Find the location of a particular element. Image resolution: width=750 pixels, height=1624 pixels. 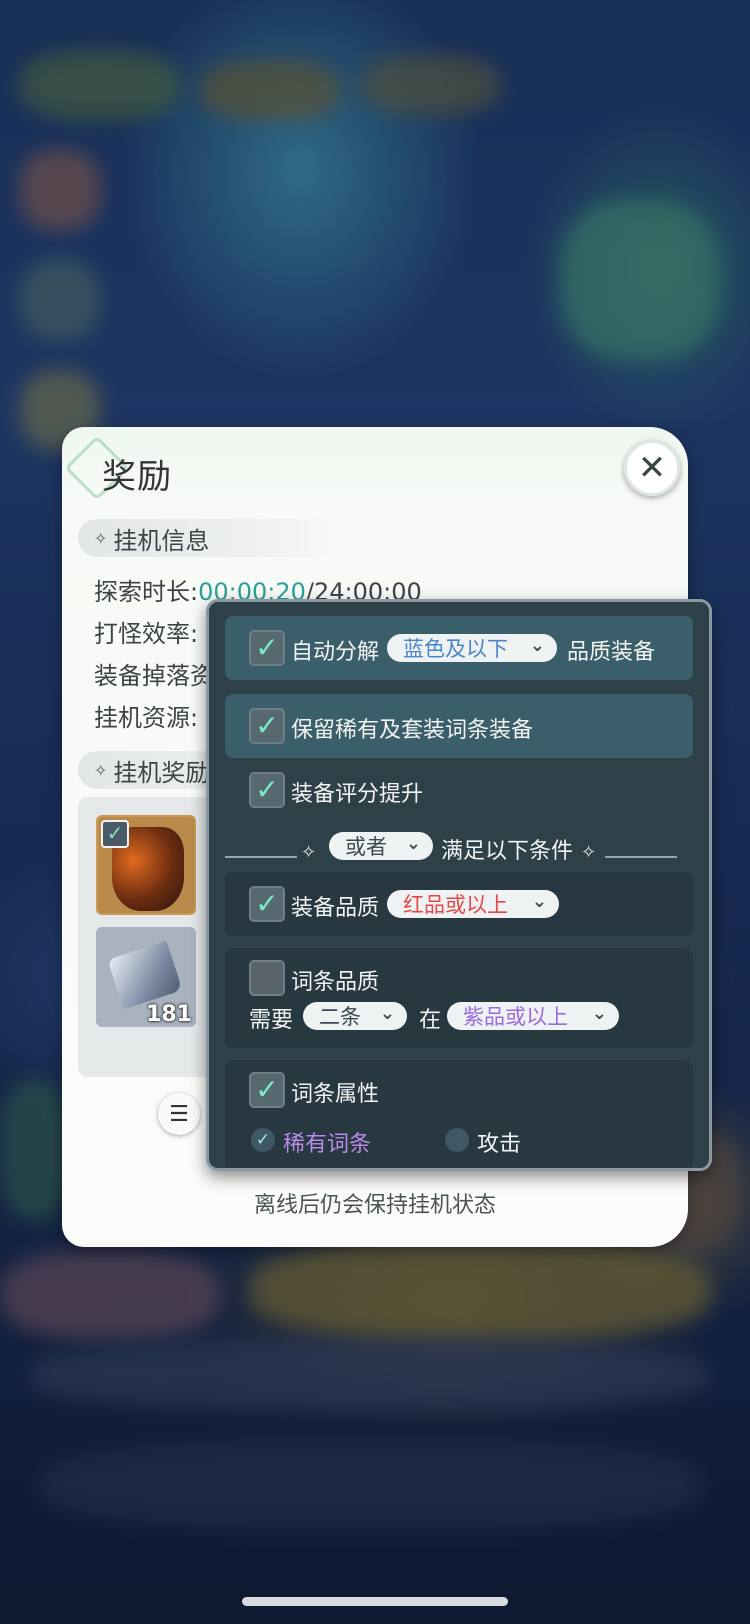

resource-label: 挂机资源: is located at coordinates (146, 718).